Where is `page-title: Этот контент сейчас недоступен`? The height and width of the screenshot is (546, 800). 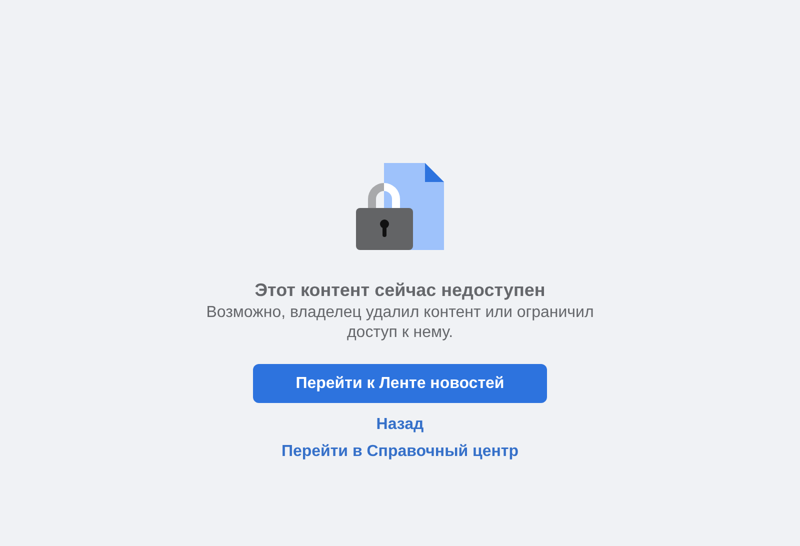 page-title: Этот контент сейчас недоступен is located at coordinates (400, 290).